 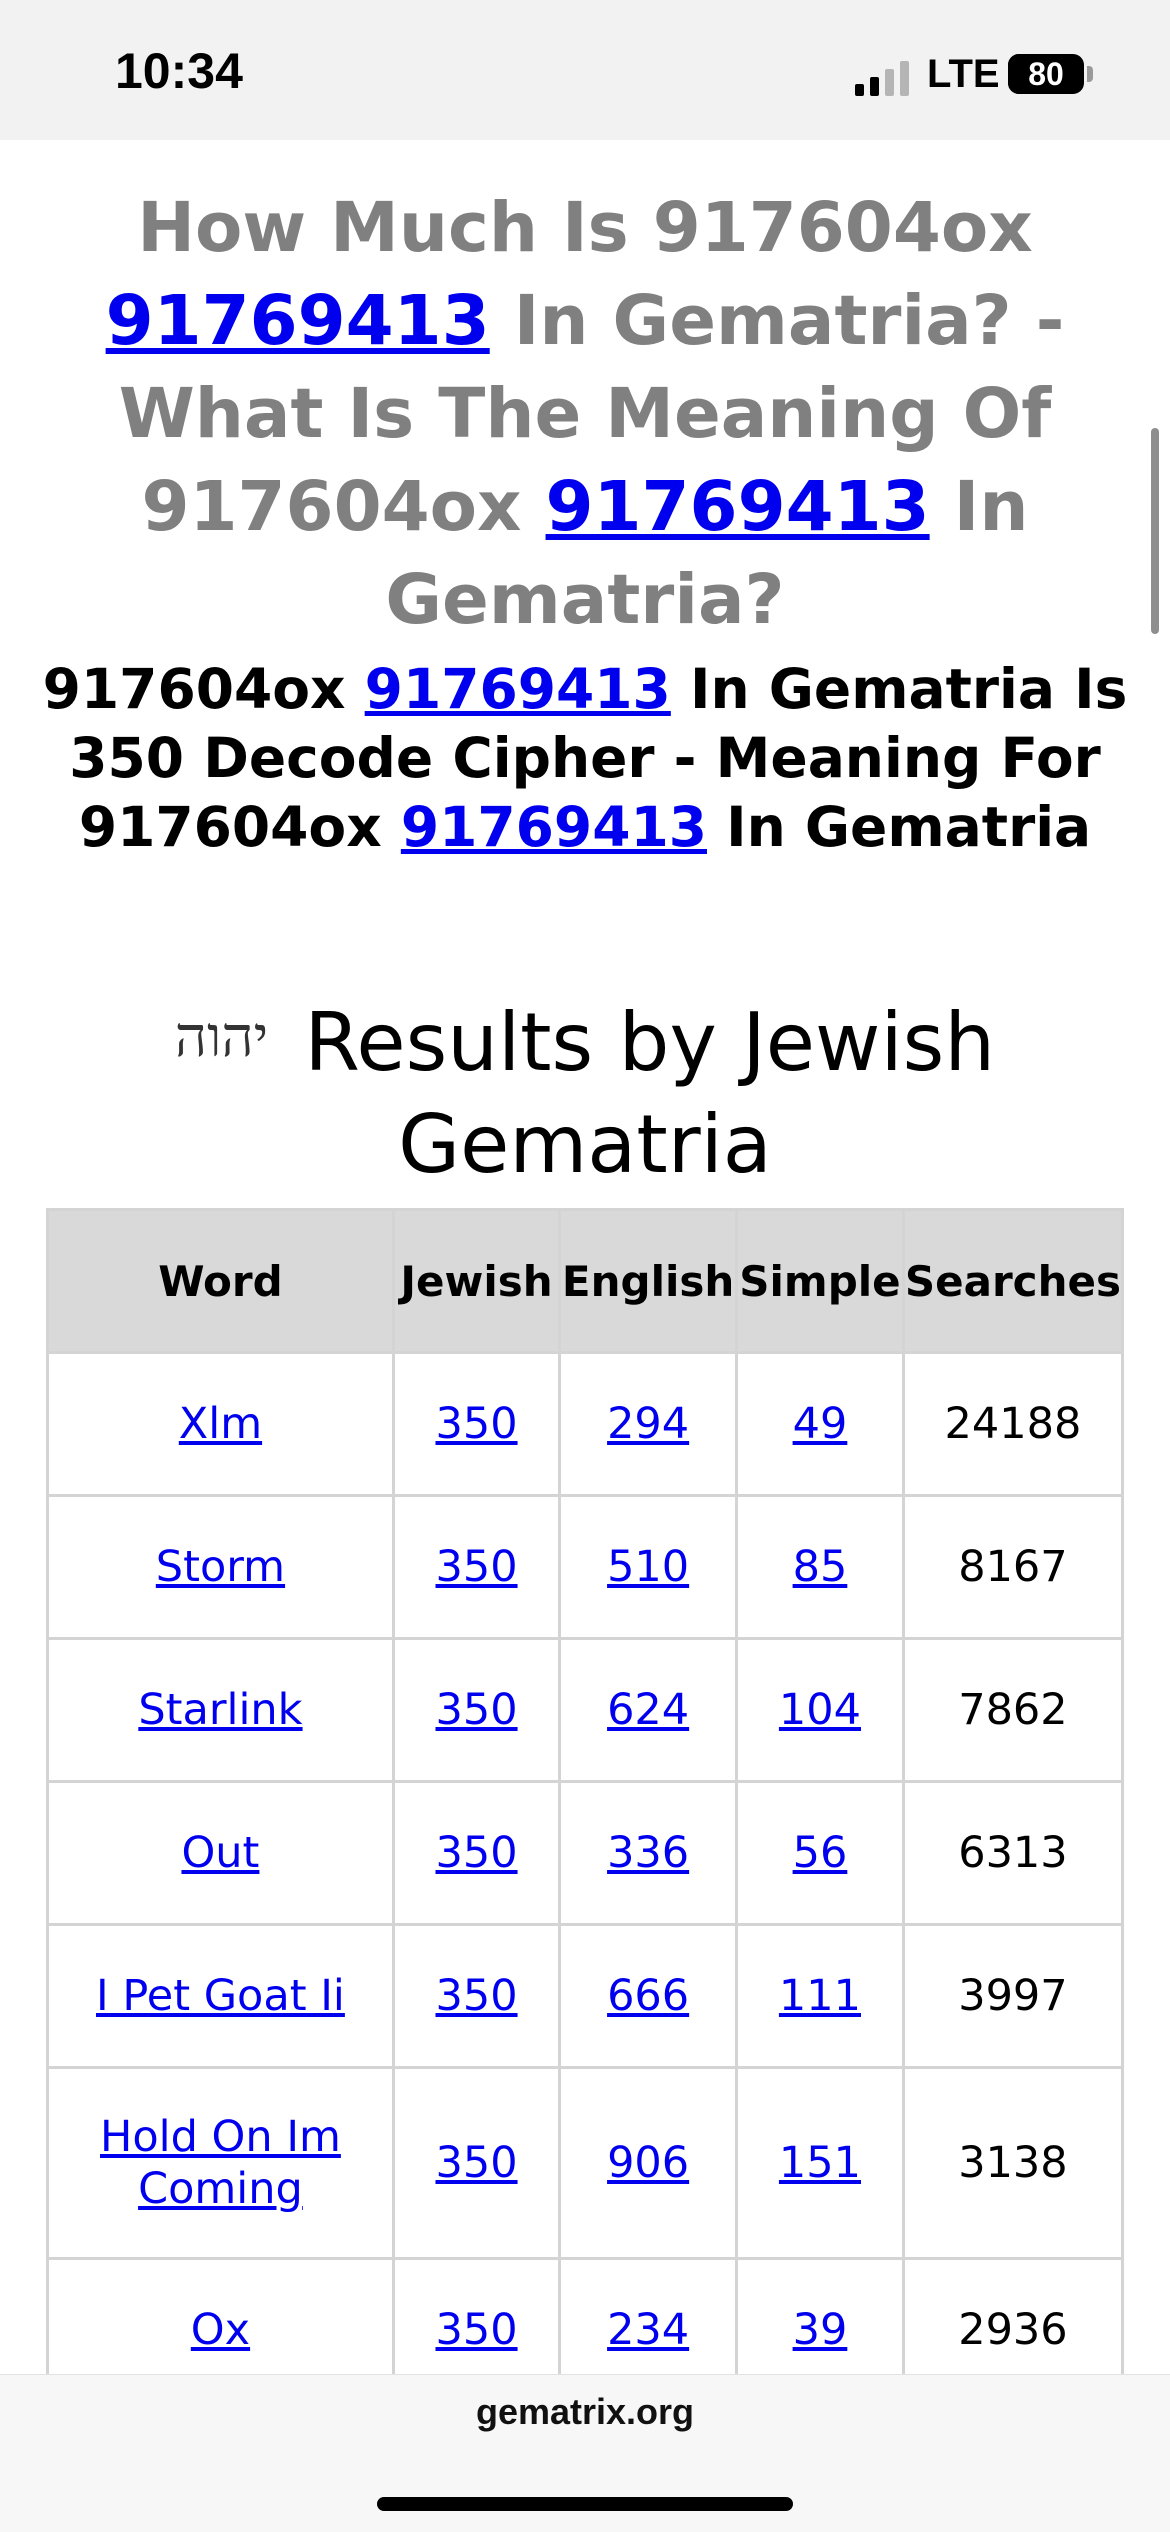 What do you see at coordinates (1013, 1853) in the screenshot?
I see `cell-searches: 6313` at bounding box center [1013, 1853].